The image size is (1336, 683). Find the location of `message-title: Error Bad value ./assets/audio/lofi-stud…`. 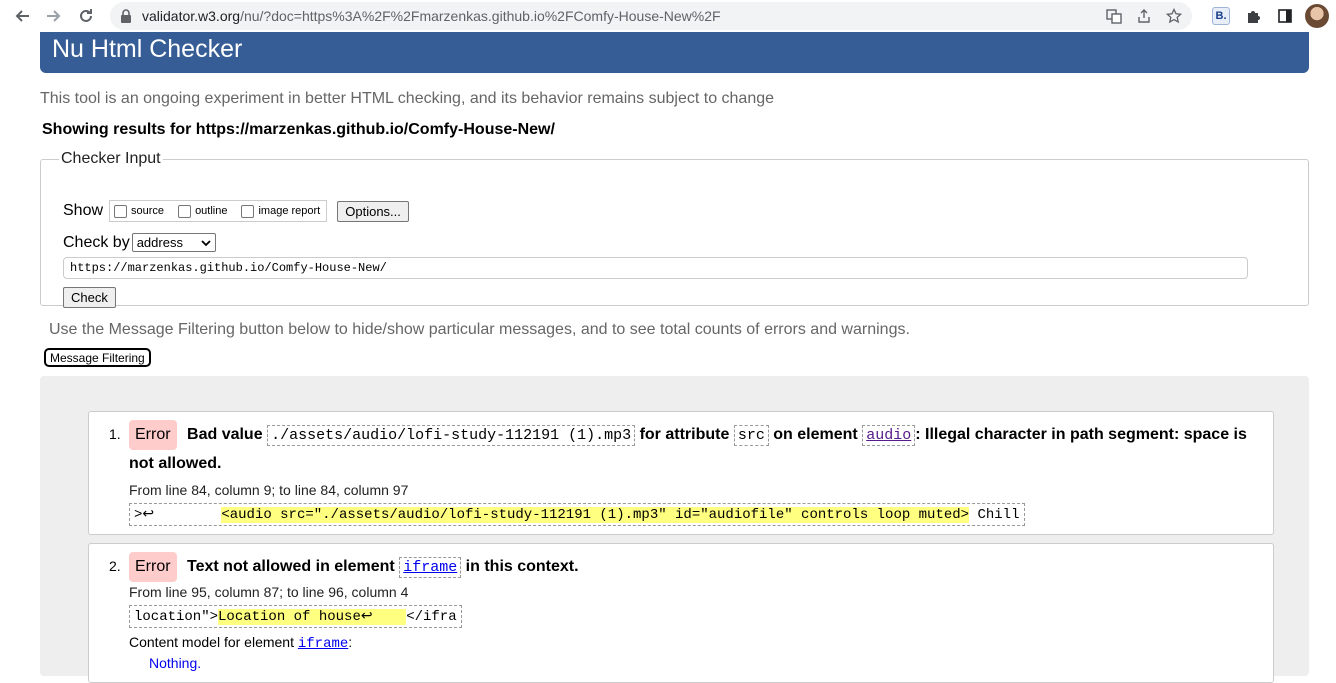

message-title: Error Bad value ./assets/audio/lofi-stud… is located at coordinates (676, 449).